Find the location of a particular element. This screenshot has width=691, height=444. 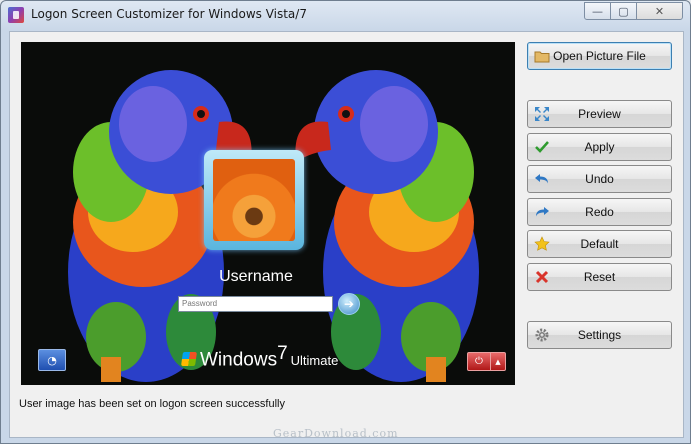

preview-button: Preview is located at coordinates (599, 114).